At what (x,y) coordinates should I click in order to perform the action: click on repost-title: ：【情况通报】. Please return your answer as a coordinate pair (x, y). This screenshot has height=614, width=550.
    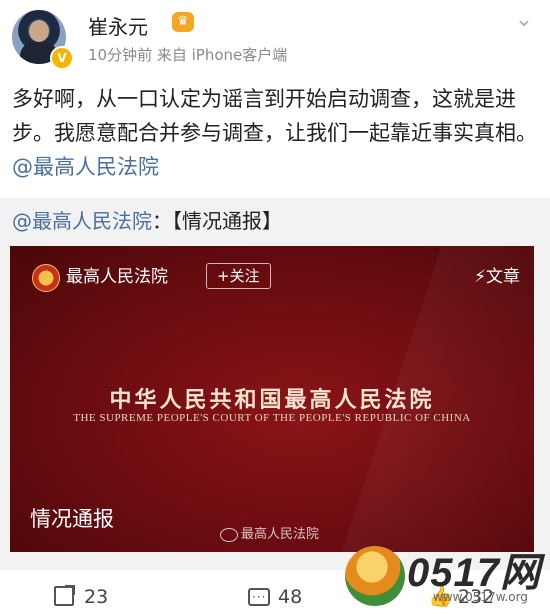
    Looking at the image, I should click on (217, 221).